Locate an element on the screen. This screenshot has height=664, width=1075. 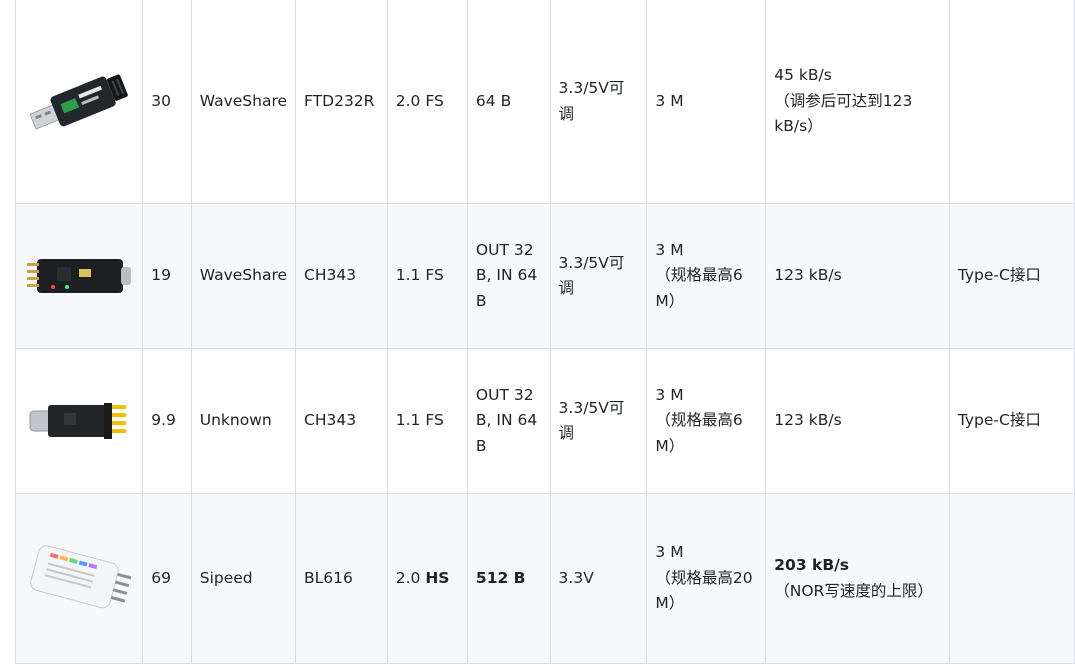
buffer-cell: 64 B is located at coordinates (508, 102).